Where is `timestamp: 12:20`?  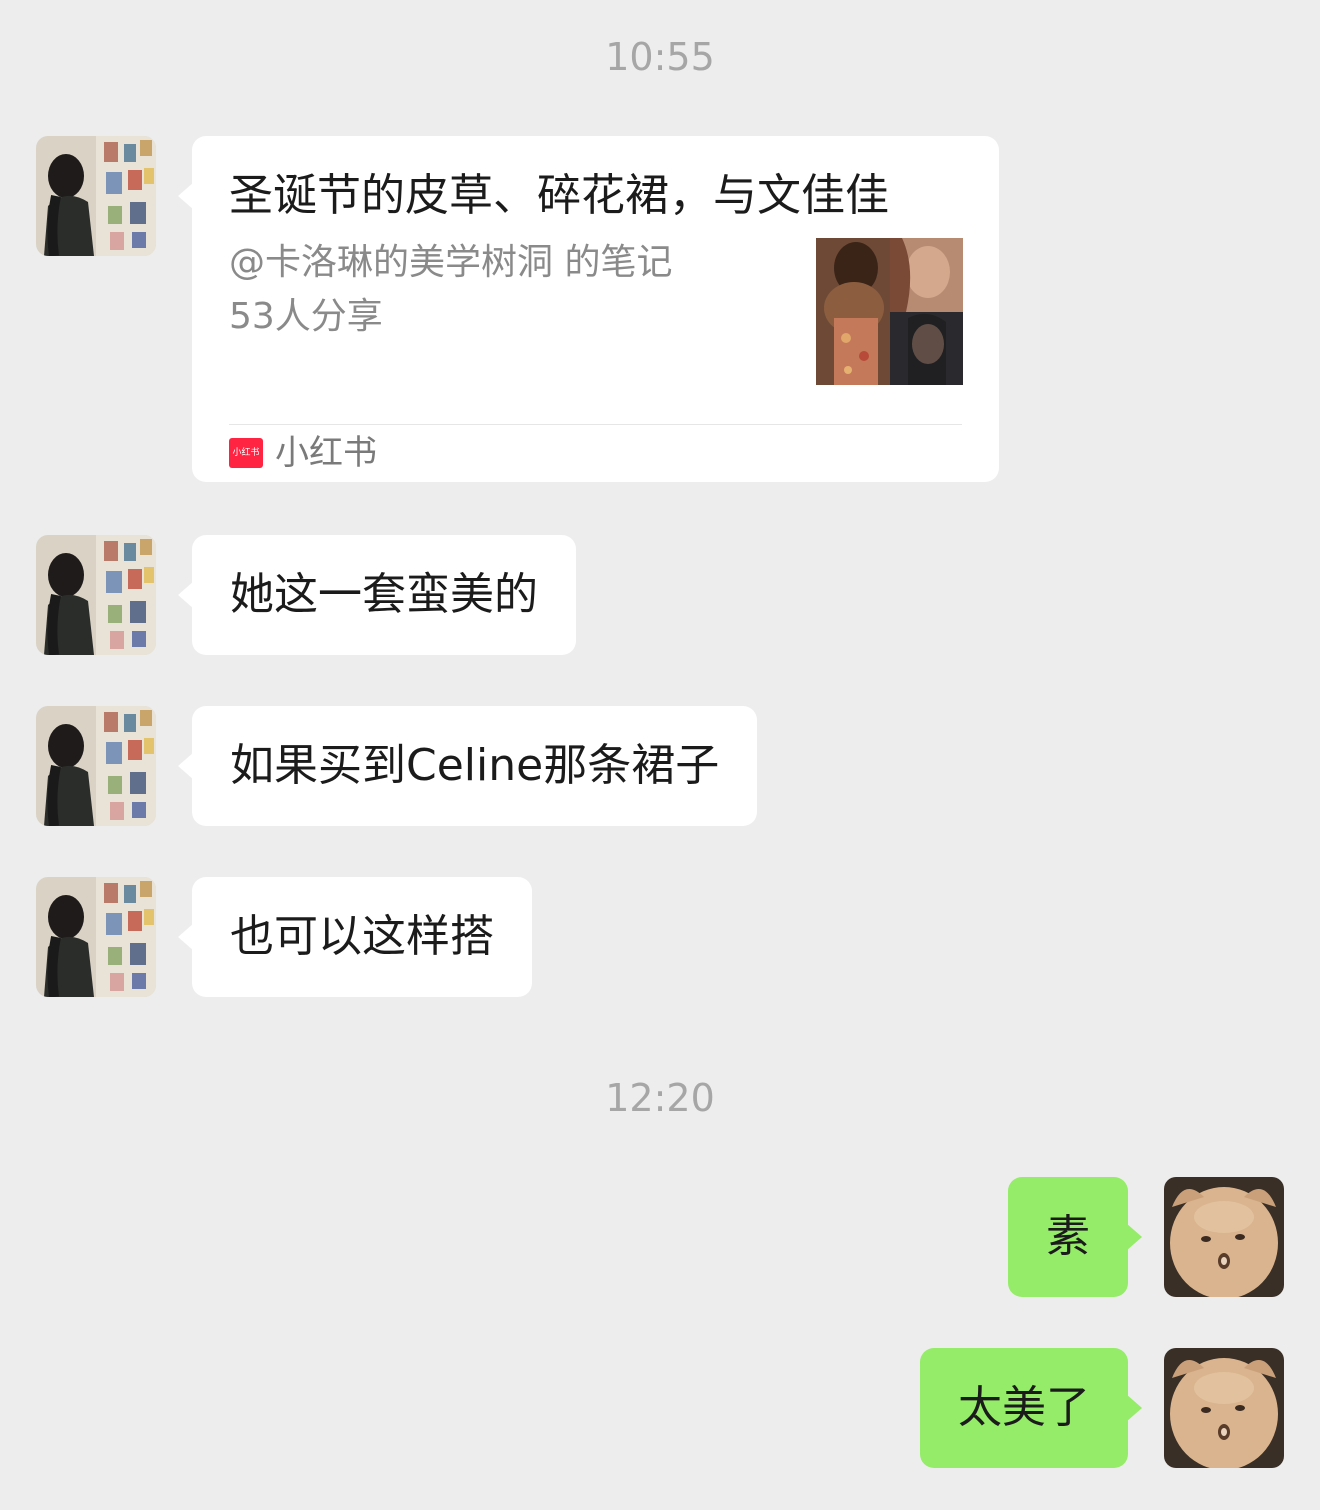
timestamp: 12:20 is located at coordinates (660, 1098).